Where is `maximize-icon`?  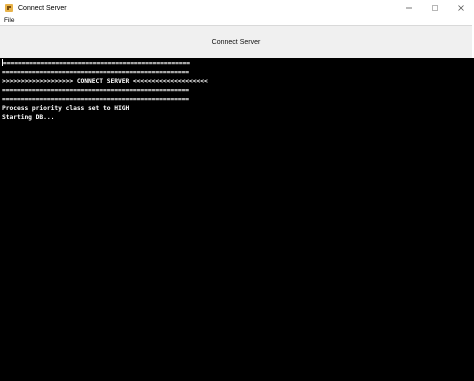 maximize-icon is located at coordinates (435, 8).